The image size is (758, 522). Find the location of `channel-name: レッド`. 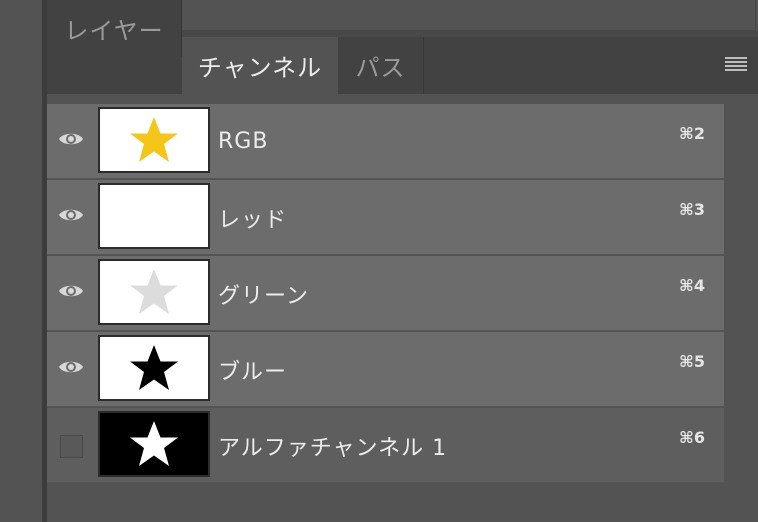

channel-name: レッド is located at coordinates (253, 220).